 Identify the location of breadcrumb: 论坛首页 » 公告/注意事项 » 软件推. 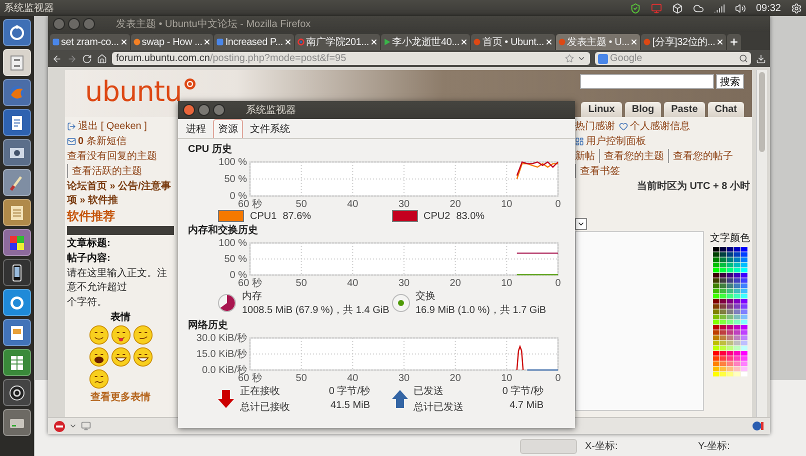
(120, 193).